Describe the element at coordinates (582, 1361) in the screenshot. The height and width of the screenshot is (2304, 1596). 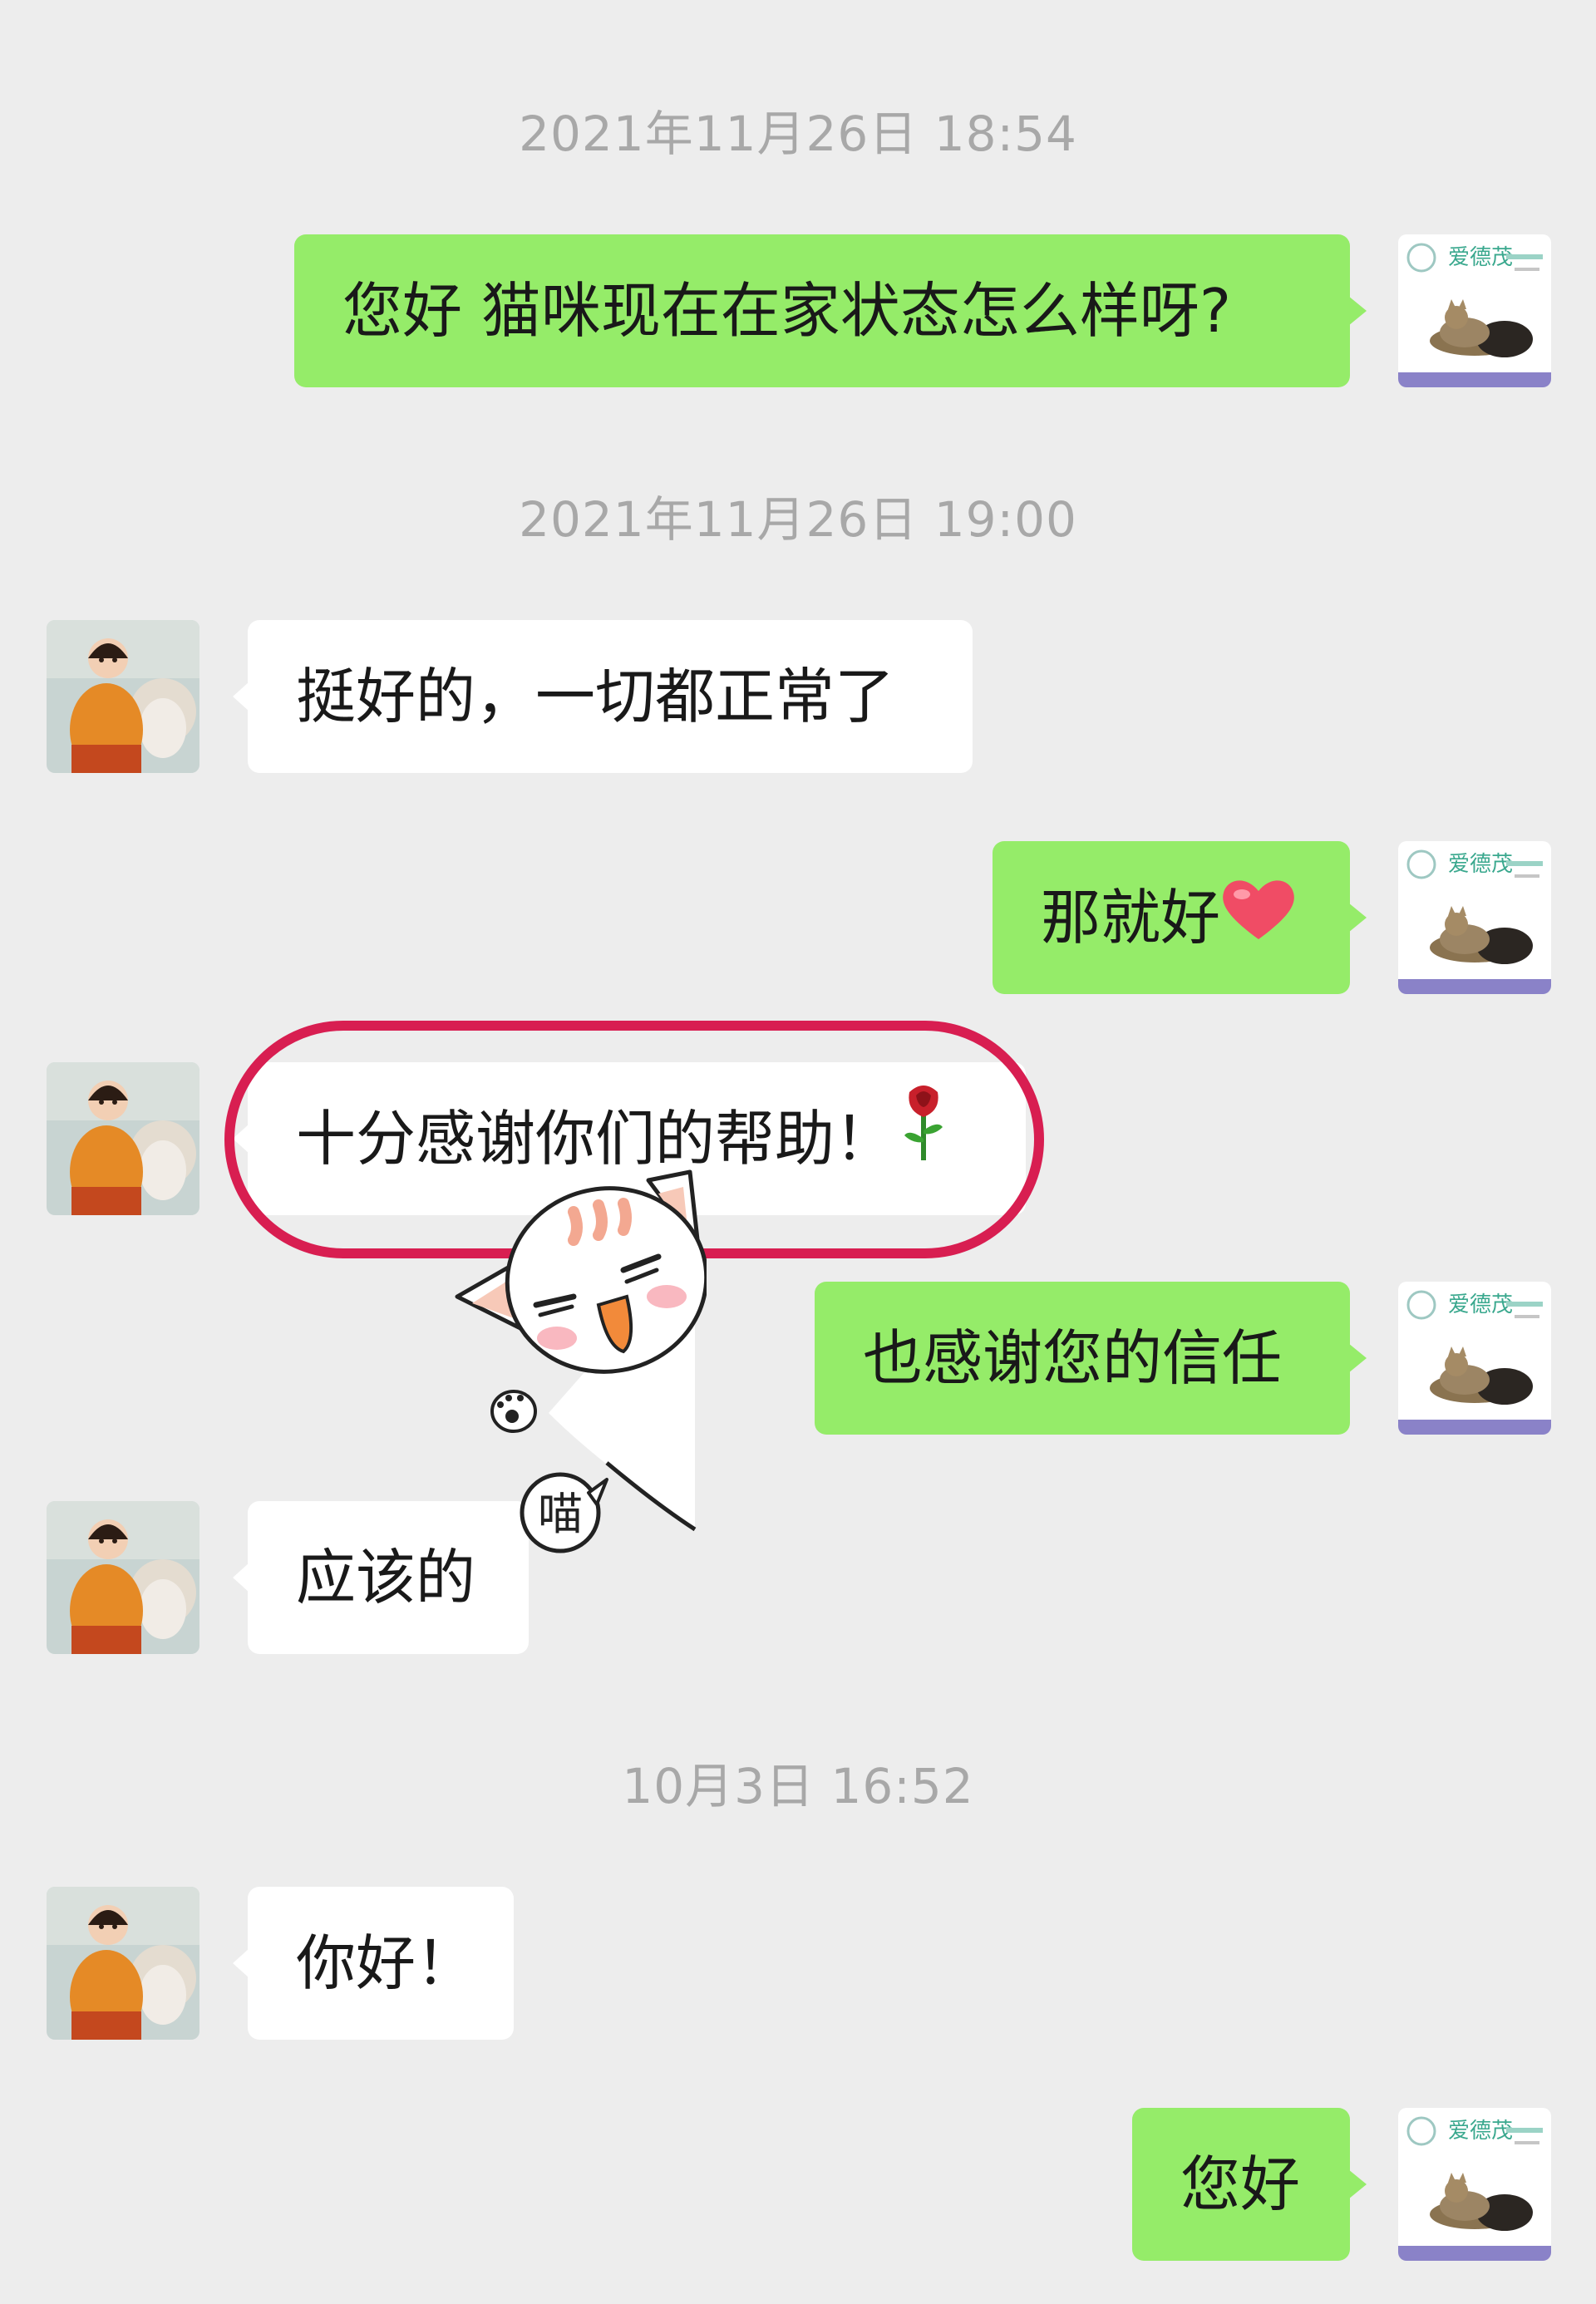
I see `cat-sticker-icon: 喵` at that location.